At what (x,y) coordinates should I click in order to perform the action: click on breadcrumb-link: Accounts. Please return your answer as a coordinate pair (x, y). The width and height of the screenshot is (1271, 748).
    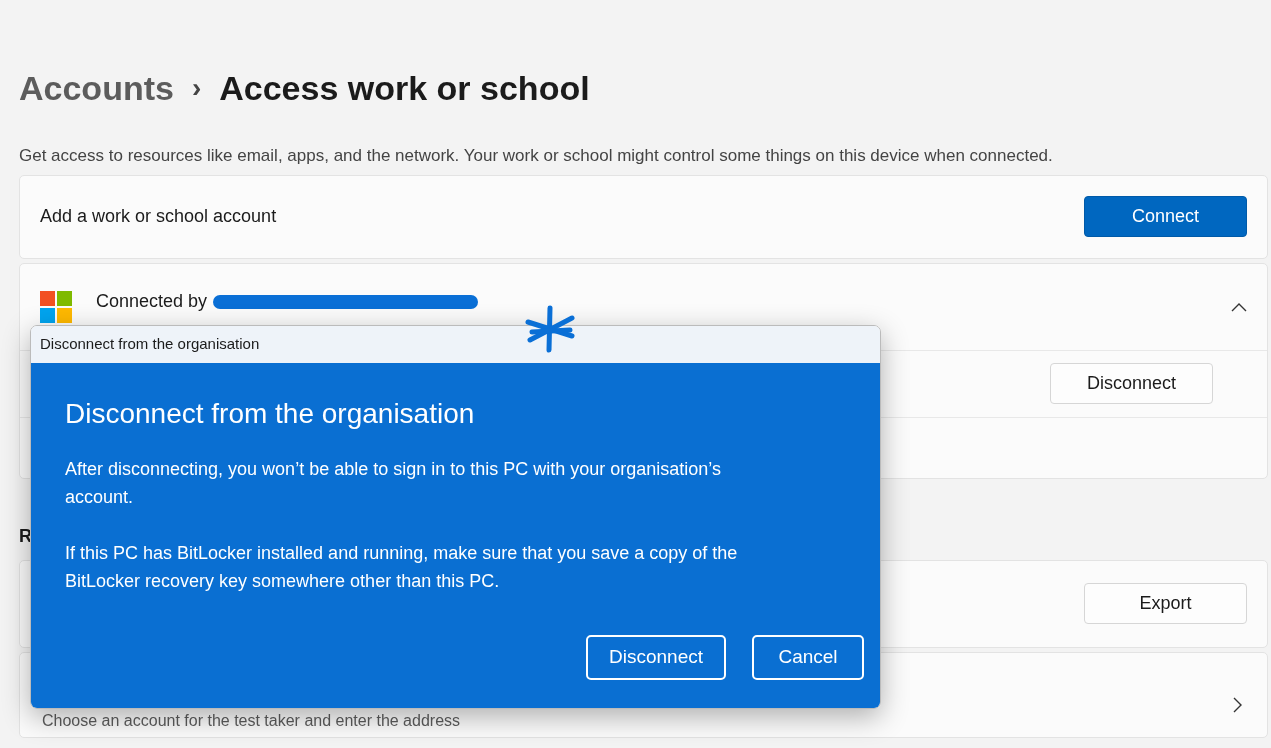
    Looking at the image, I should click on (96, 89).